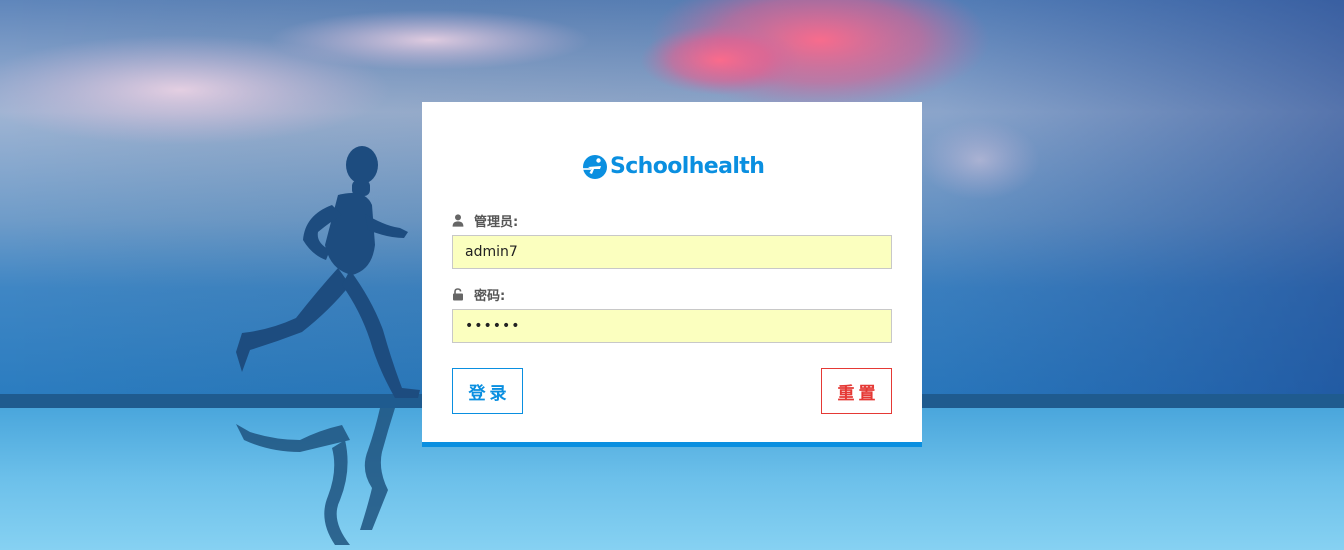 The image size is (1344, 550). I want to click on brand-logo: Schoolhealth, so click(673, 167).